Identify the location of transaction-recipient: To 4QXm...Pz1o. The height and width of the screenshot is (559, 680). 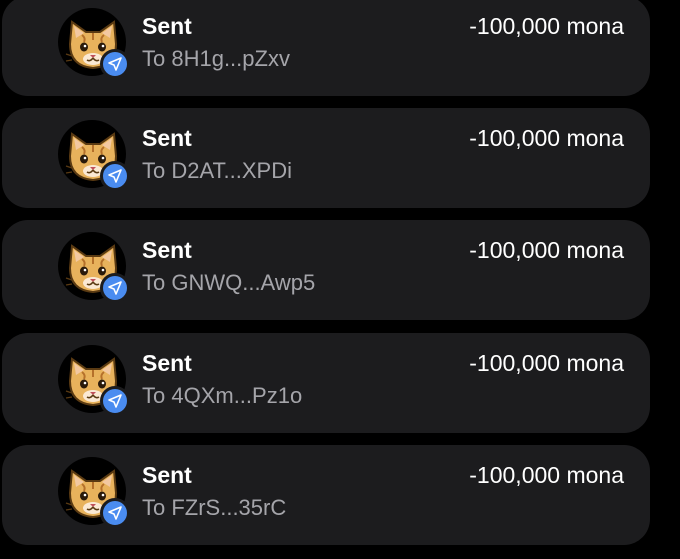
(222, 395).